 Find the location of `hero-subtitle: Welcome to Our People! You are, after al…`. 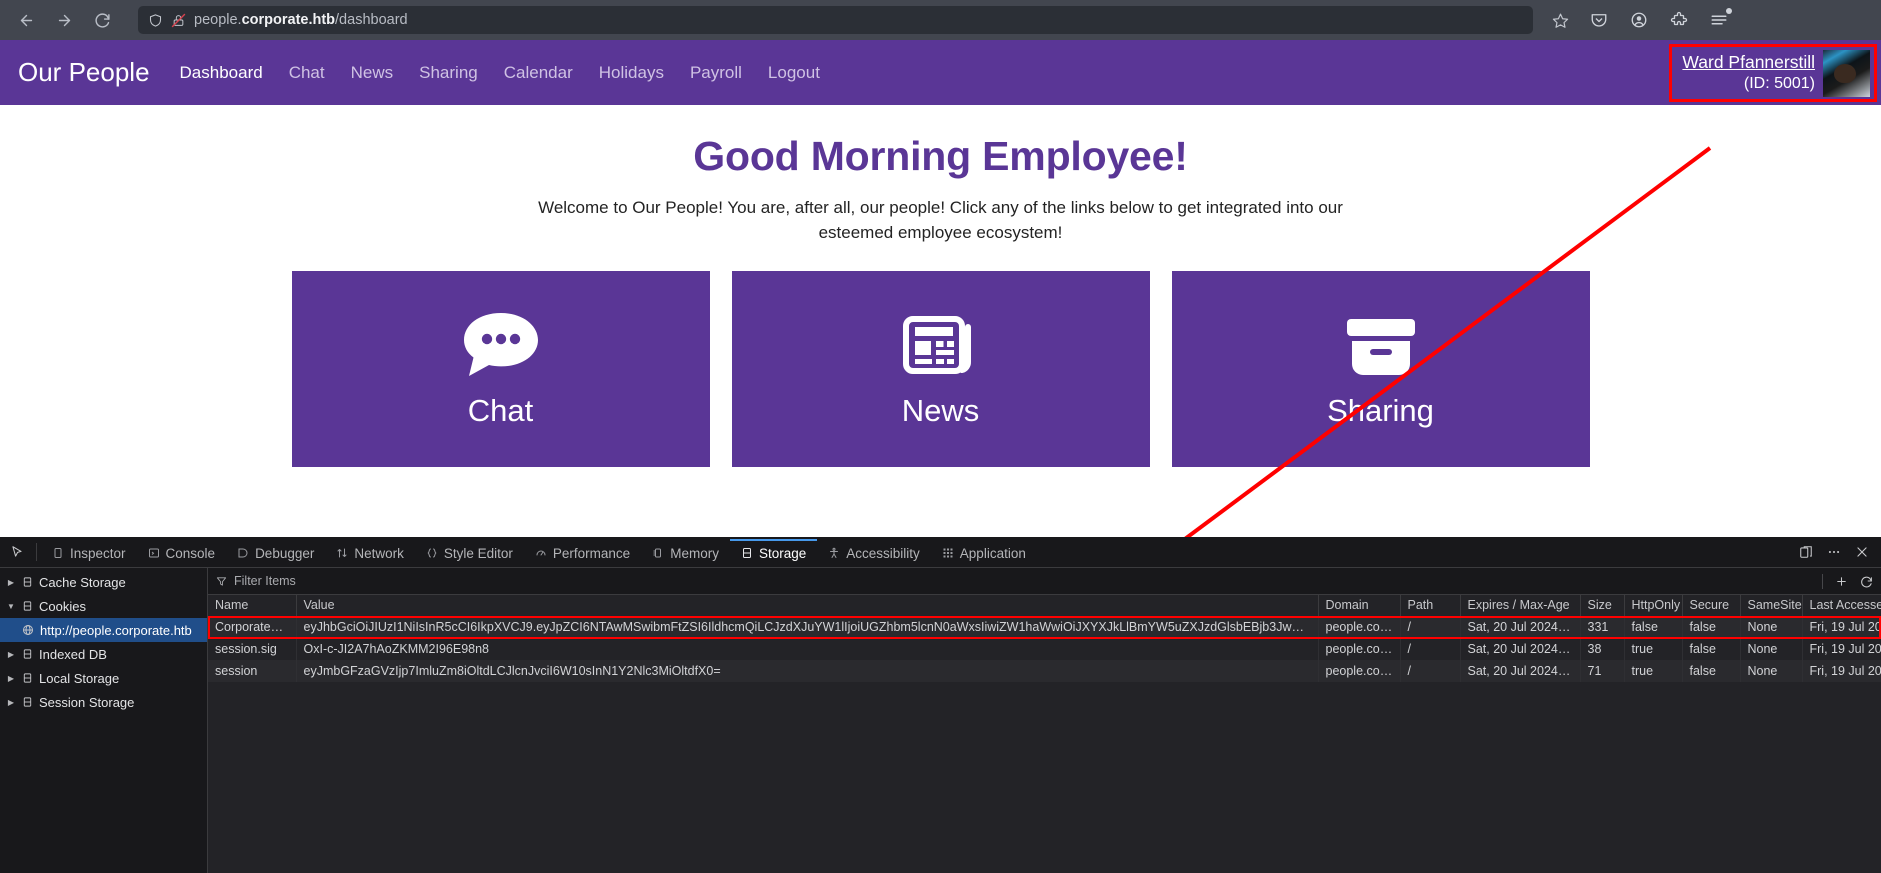

hero-subtitle: Welcome to Our People! You are, after al… is located at coordinates (940, 220).